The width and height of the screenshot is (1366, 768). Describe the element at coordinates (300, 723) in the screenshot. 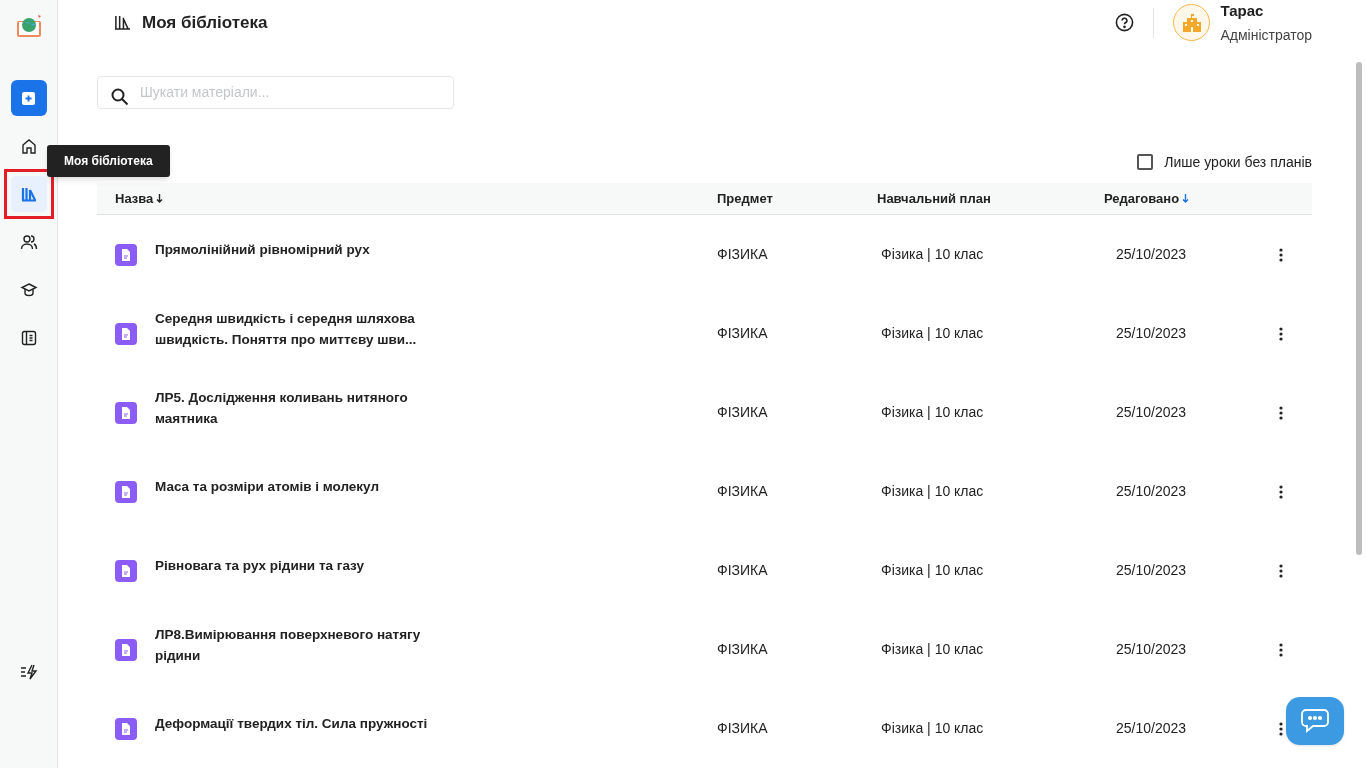

I see `lesson-title: Деформації твердих тіл. Сила пружності` at that location.